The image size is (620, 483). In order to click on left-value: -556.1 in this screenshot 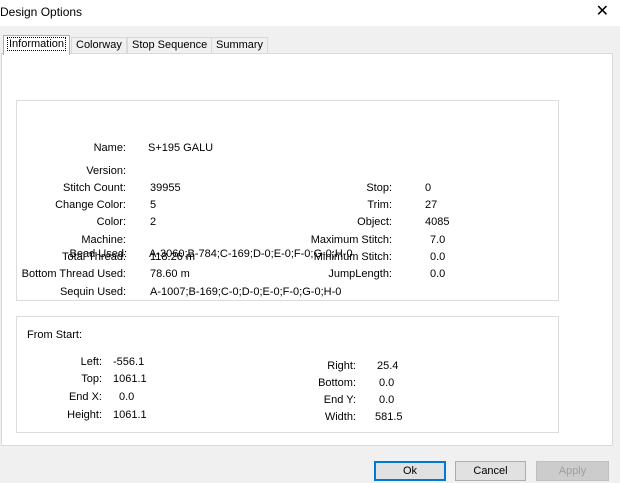, I will do `click(129, 362)`.